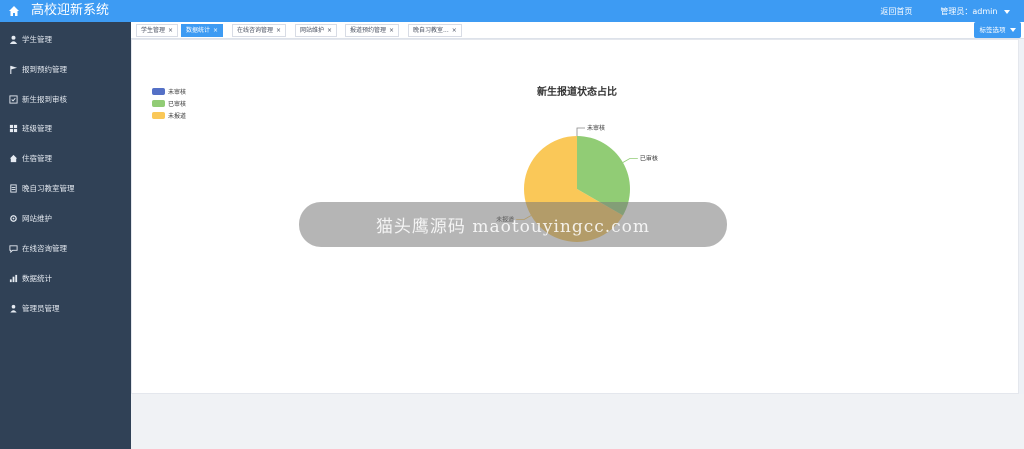 The height and width of the screenshot is (449, 1024). I want to click on check-icon, so click(13, 99).